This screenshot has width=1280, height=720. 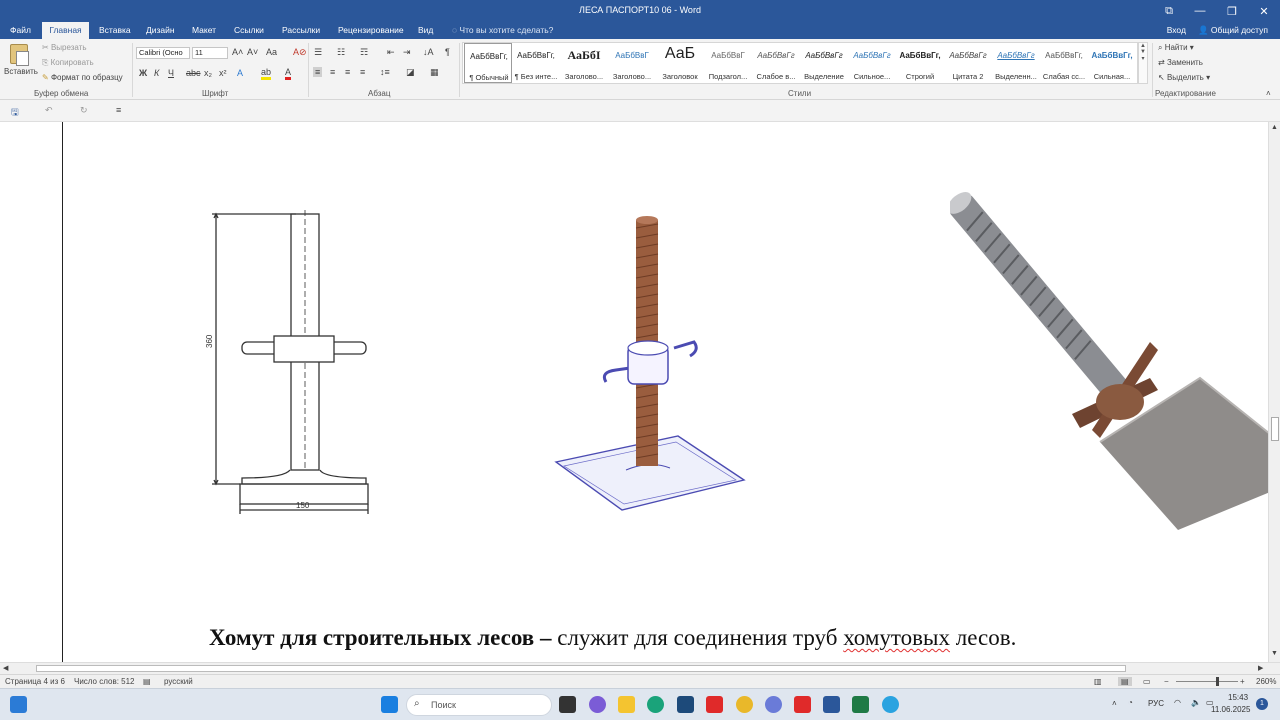 What do you see at coordinates (118, 110) in the screenshot?
I see `customize-qat-icon: ≡` at bounding box center [118, 110].